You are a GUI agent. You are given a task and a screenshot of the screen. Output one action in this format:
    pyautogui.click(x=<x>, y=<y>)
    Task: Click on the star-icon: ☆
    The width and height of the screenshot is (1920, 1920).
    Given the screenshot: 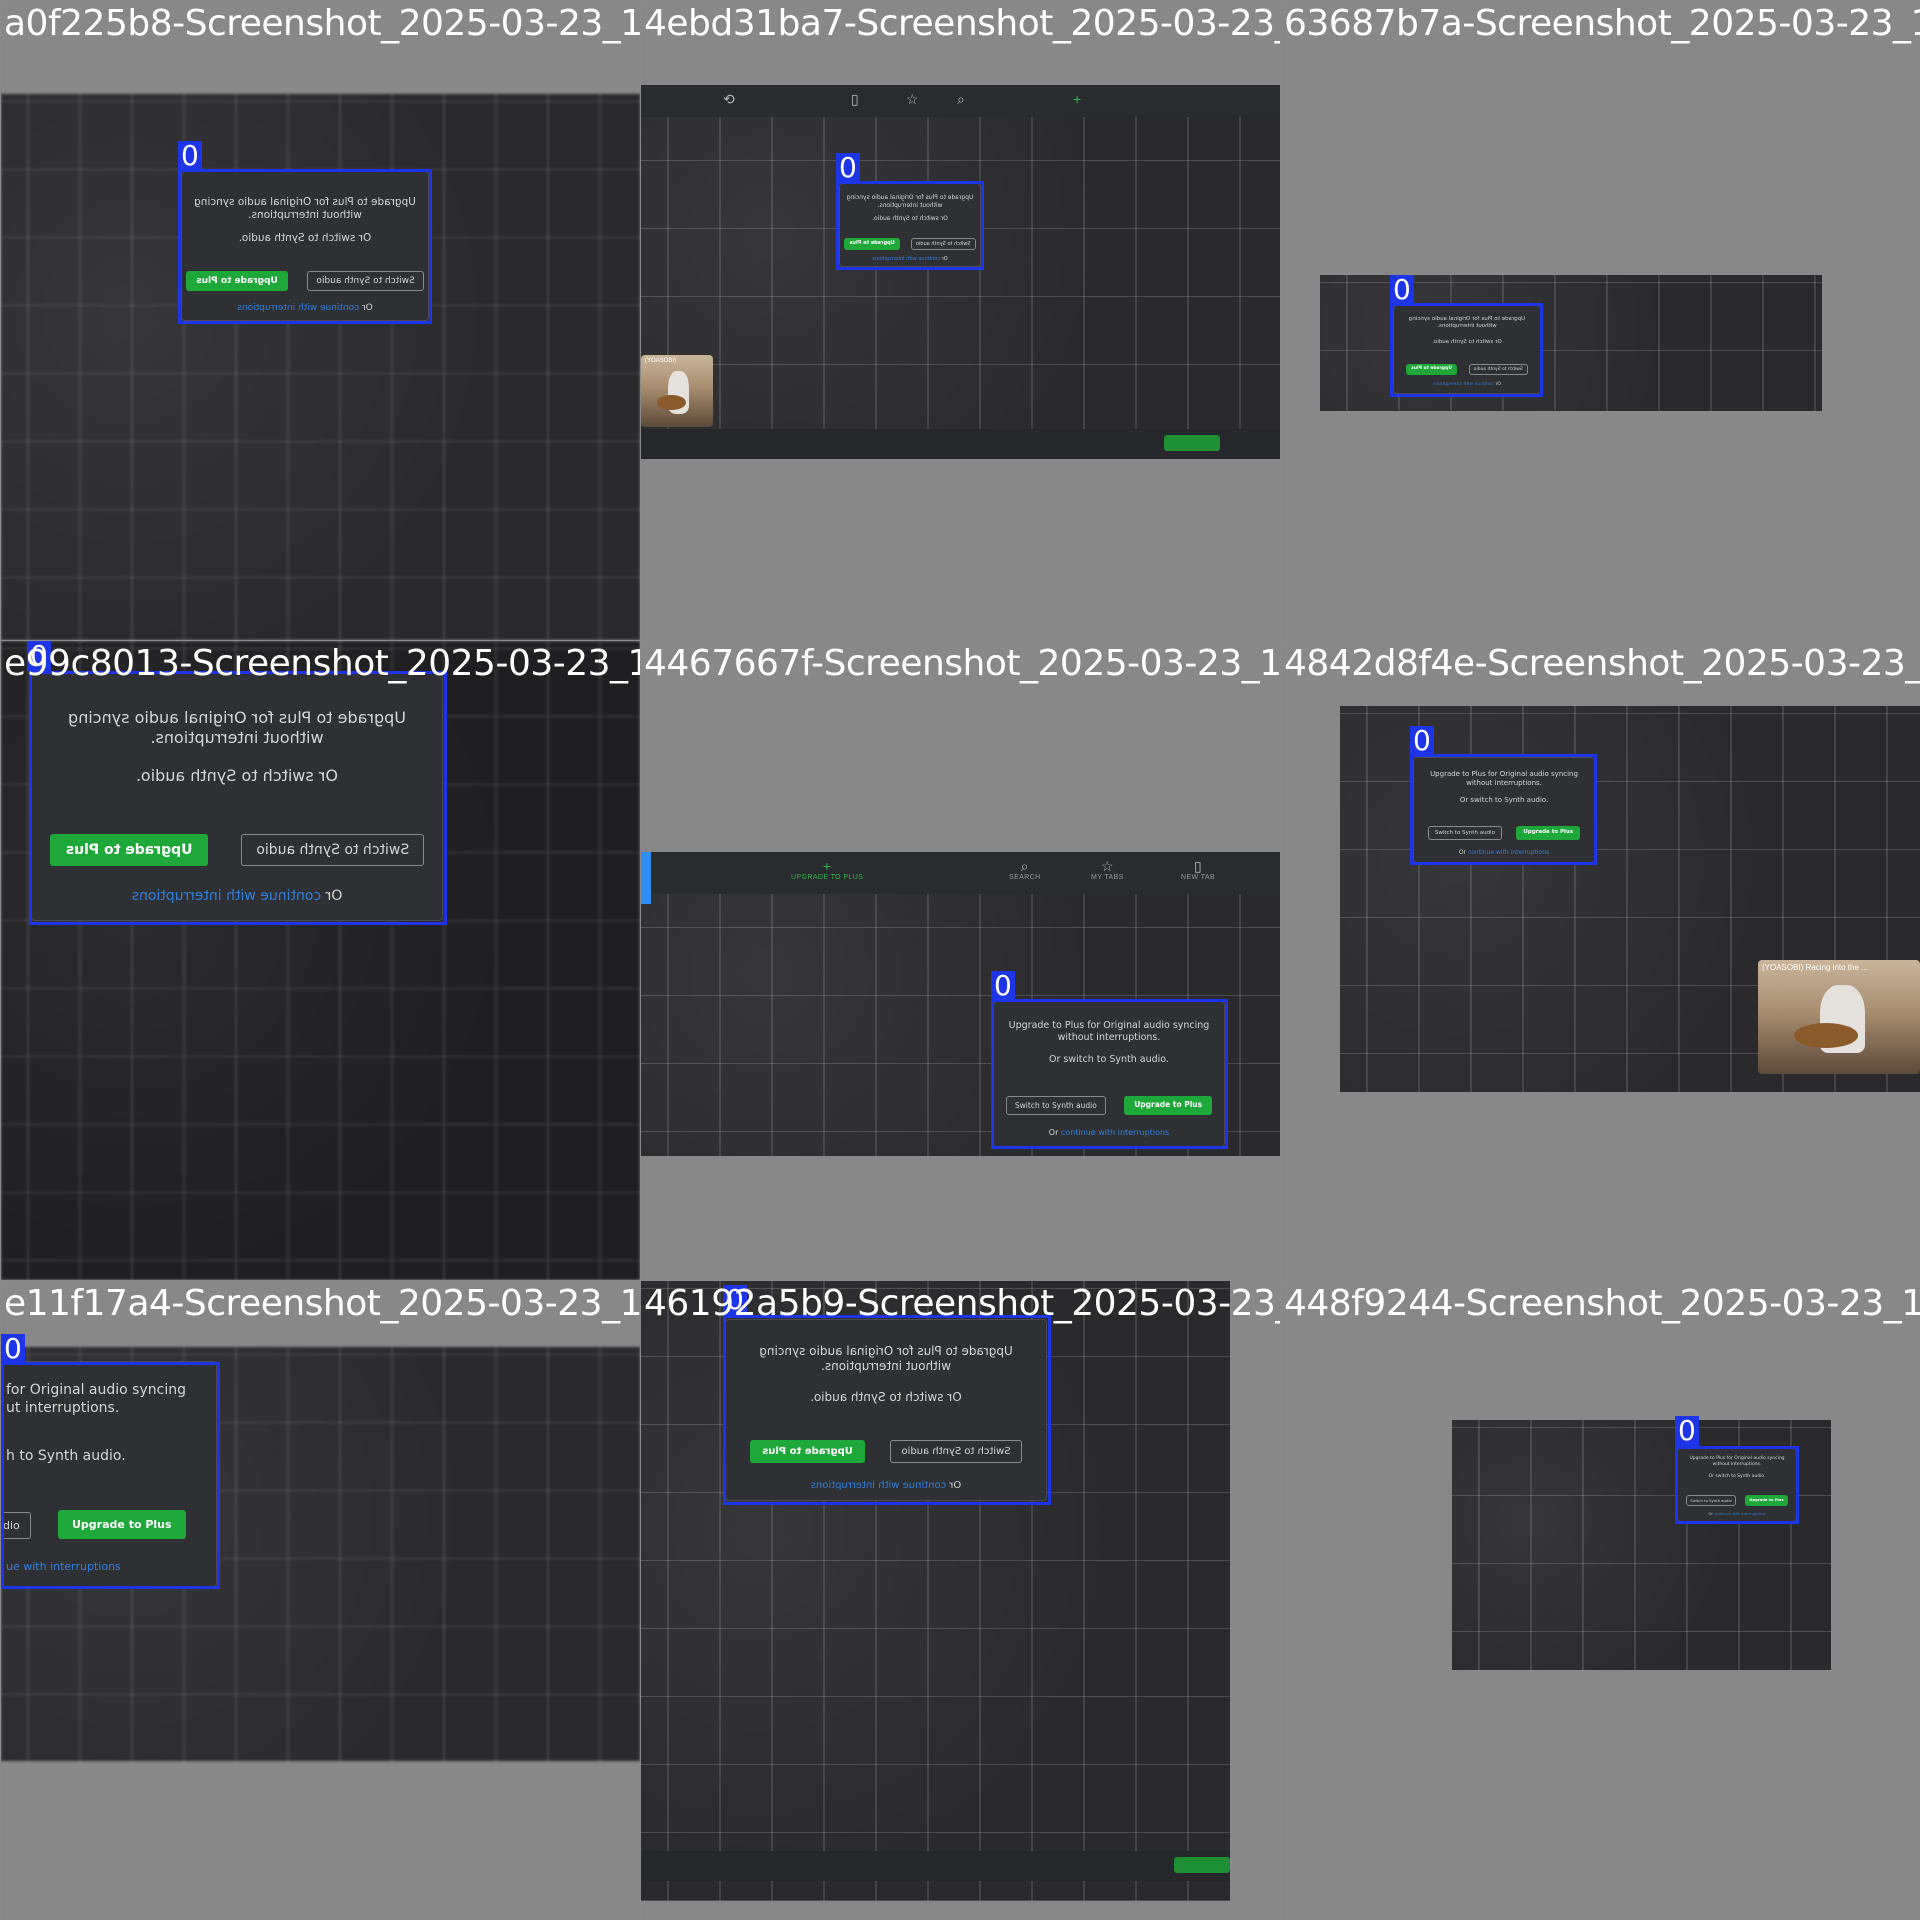 What is the action you would take?
    pyautogui.click(x=912, y=99)
    